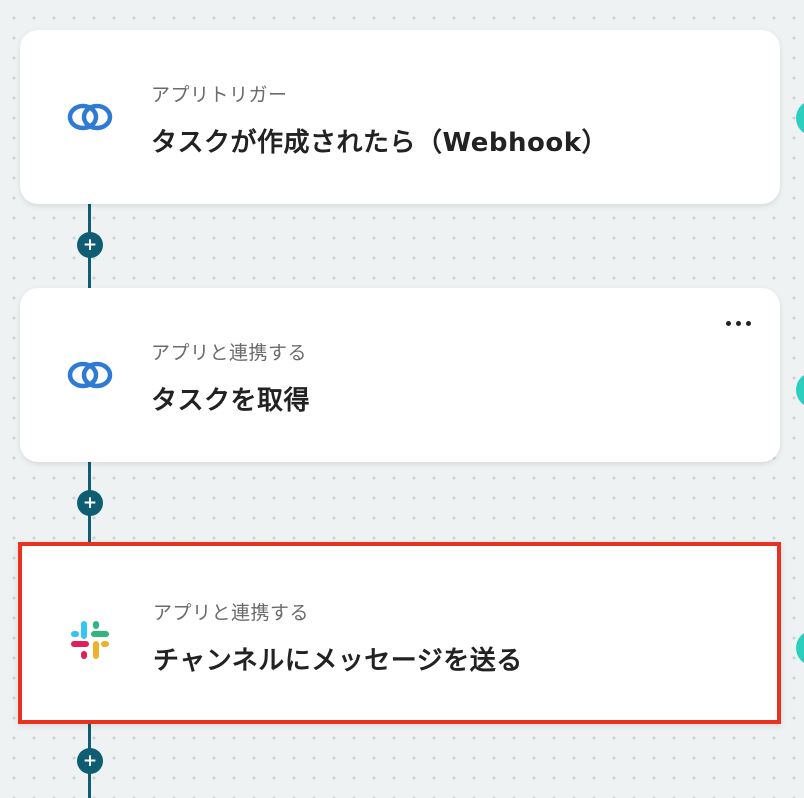  What do you see at coordinates (231, 401) in the screenshot?
I see `step-title: タスクを取得` at bounding box center [231, 401].